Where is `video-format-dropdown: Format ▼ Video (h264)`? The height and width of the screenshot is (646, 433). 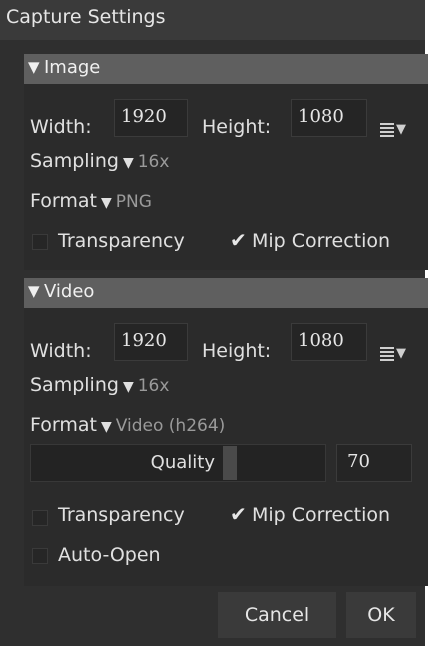
video-format-dropdown: Format ▼ Video (h264) is located at coordinates (127, 425).